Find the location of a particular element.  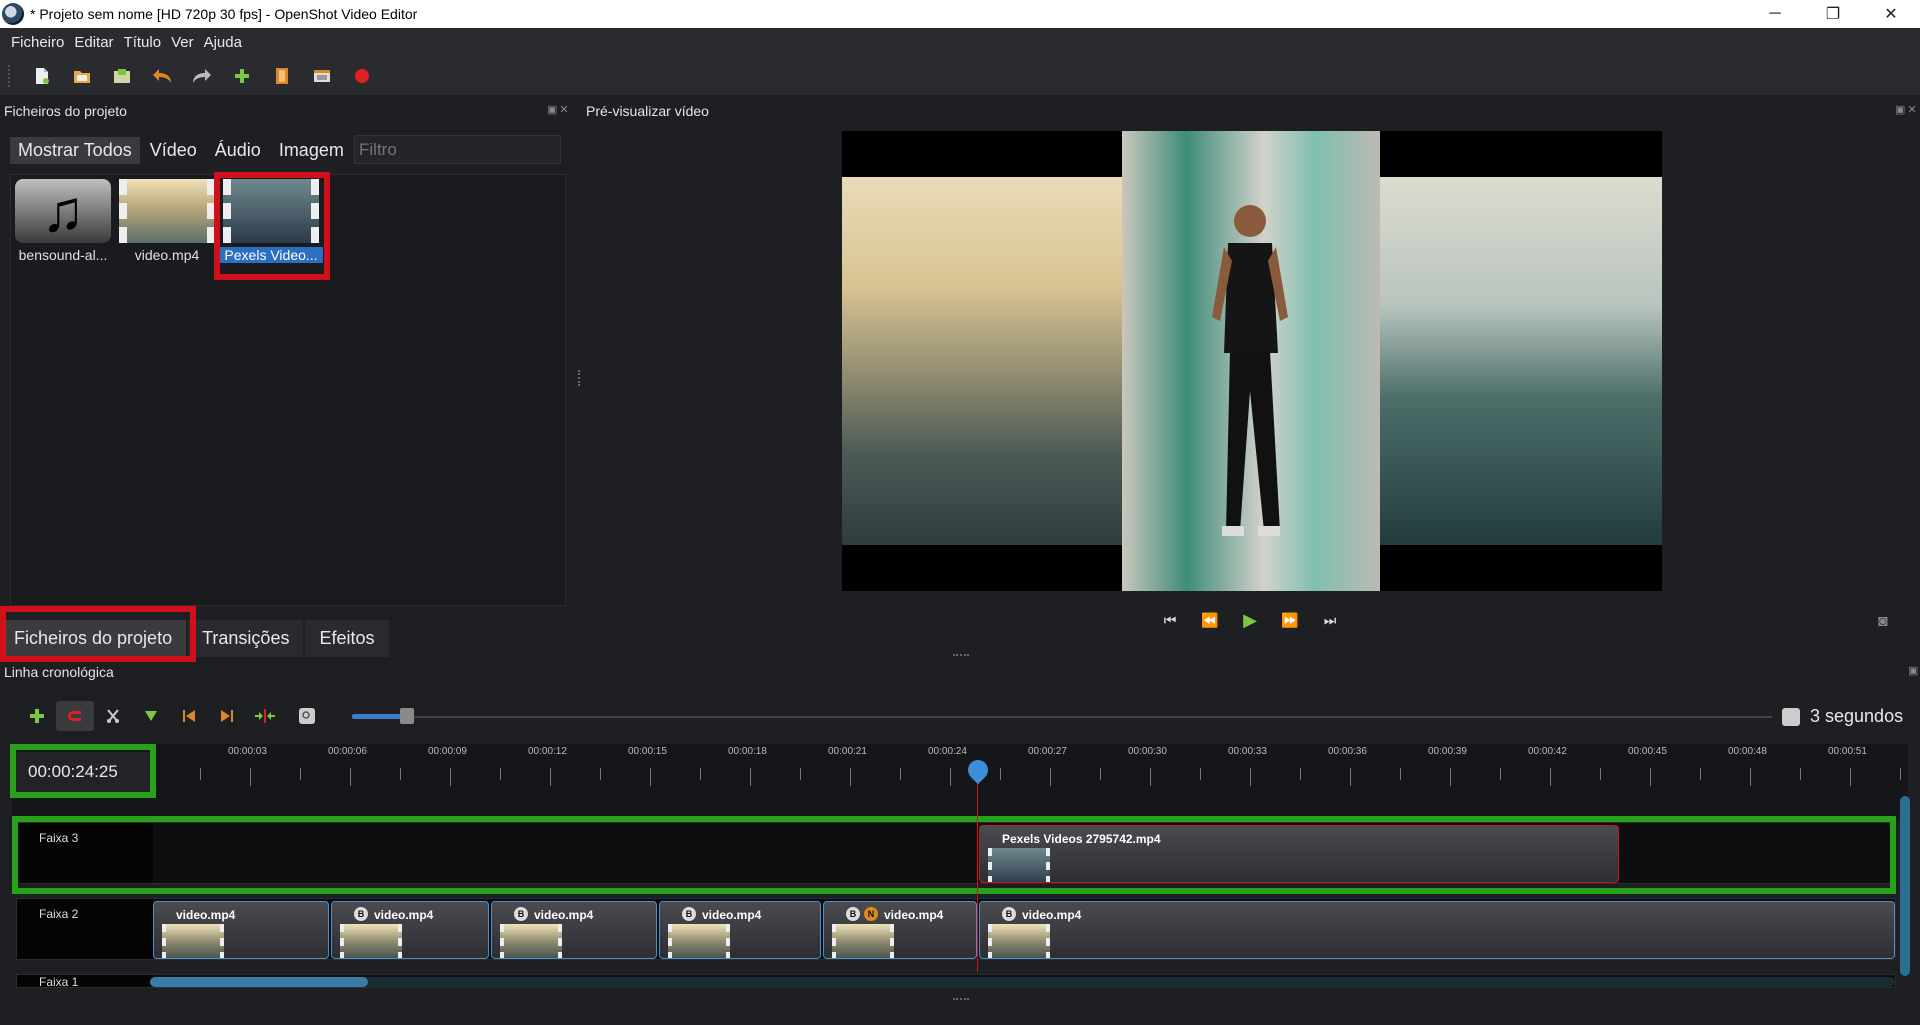

jump-start-button: ⏮ is located at coordinates (1170, 620).